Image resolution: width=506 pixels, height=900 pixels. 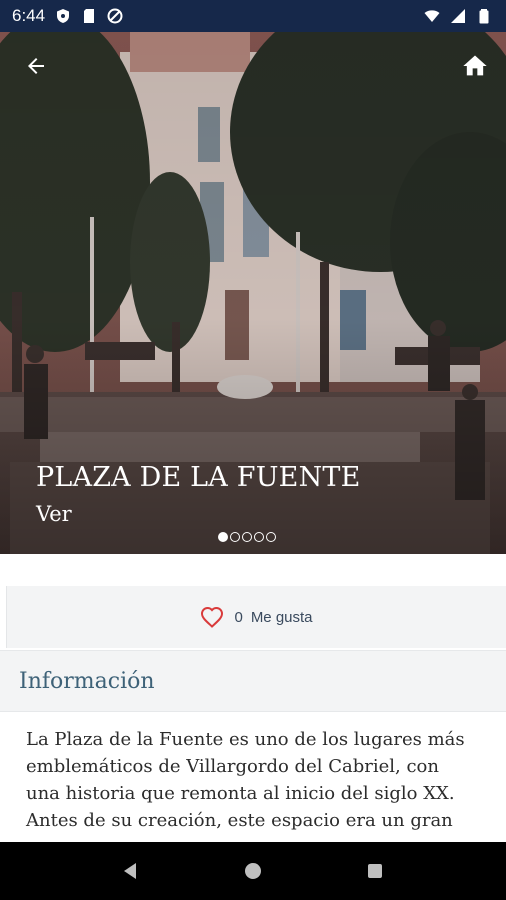 I want to click on view-link: Ver, so click(x=54, y=514).